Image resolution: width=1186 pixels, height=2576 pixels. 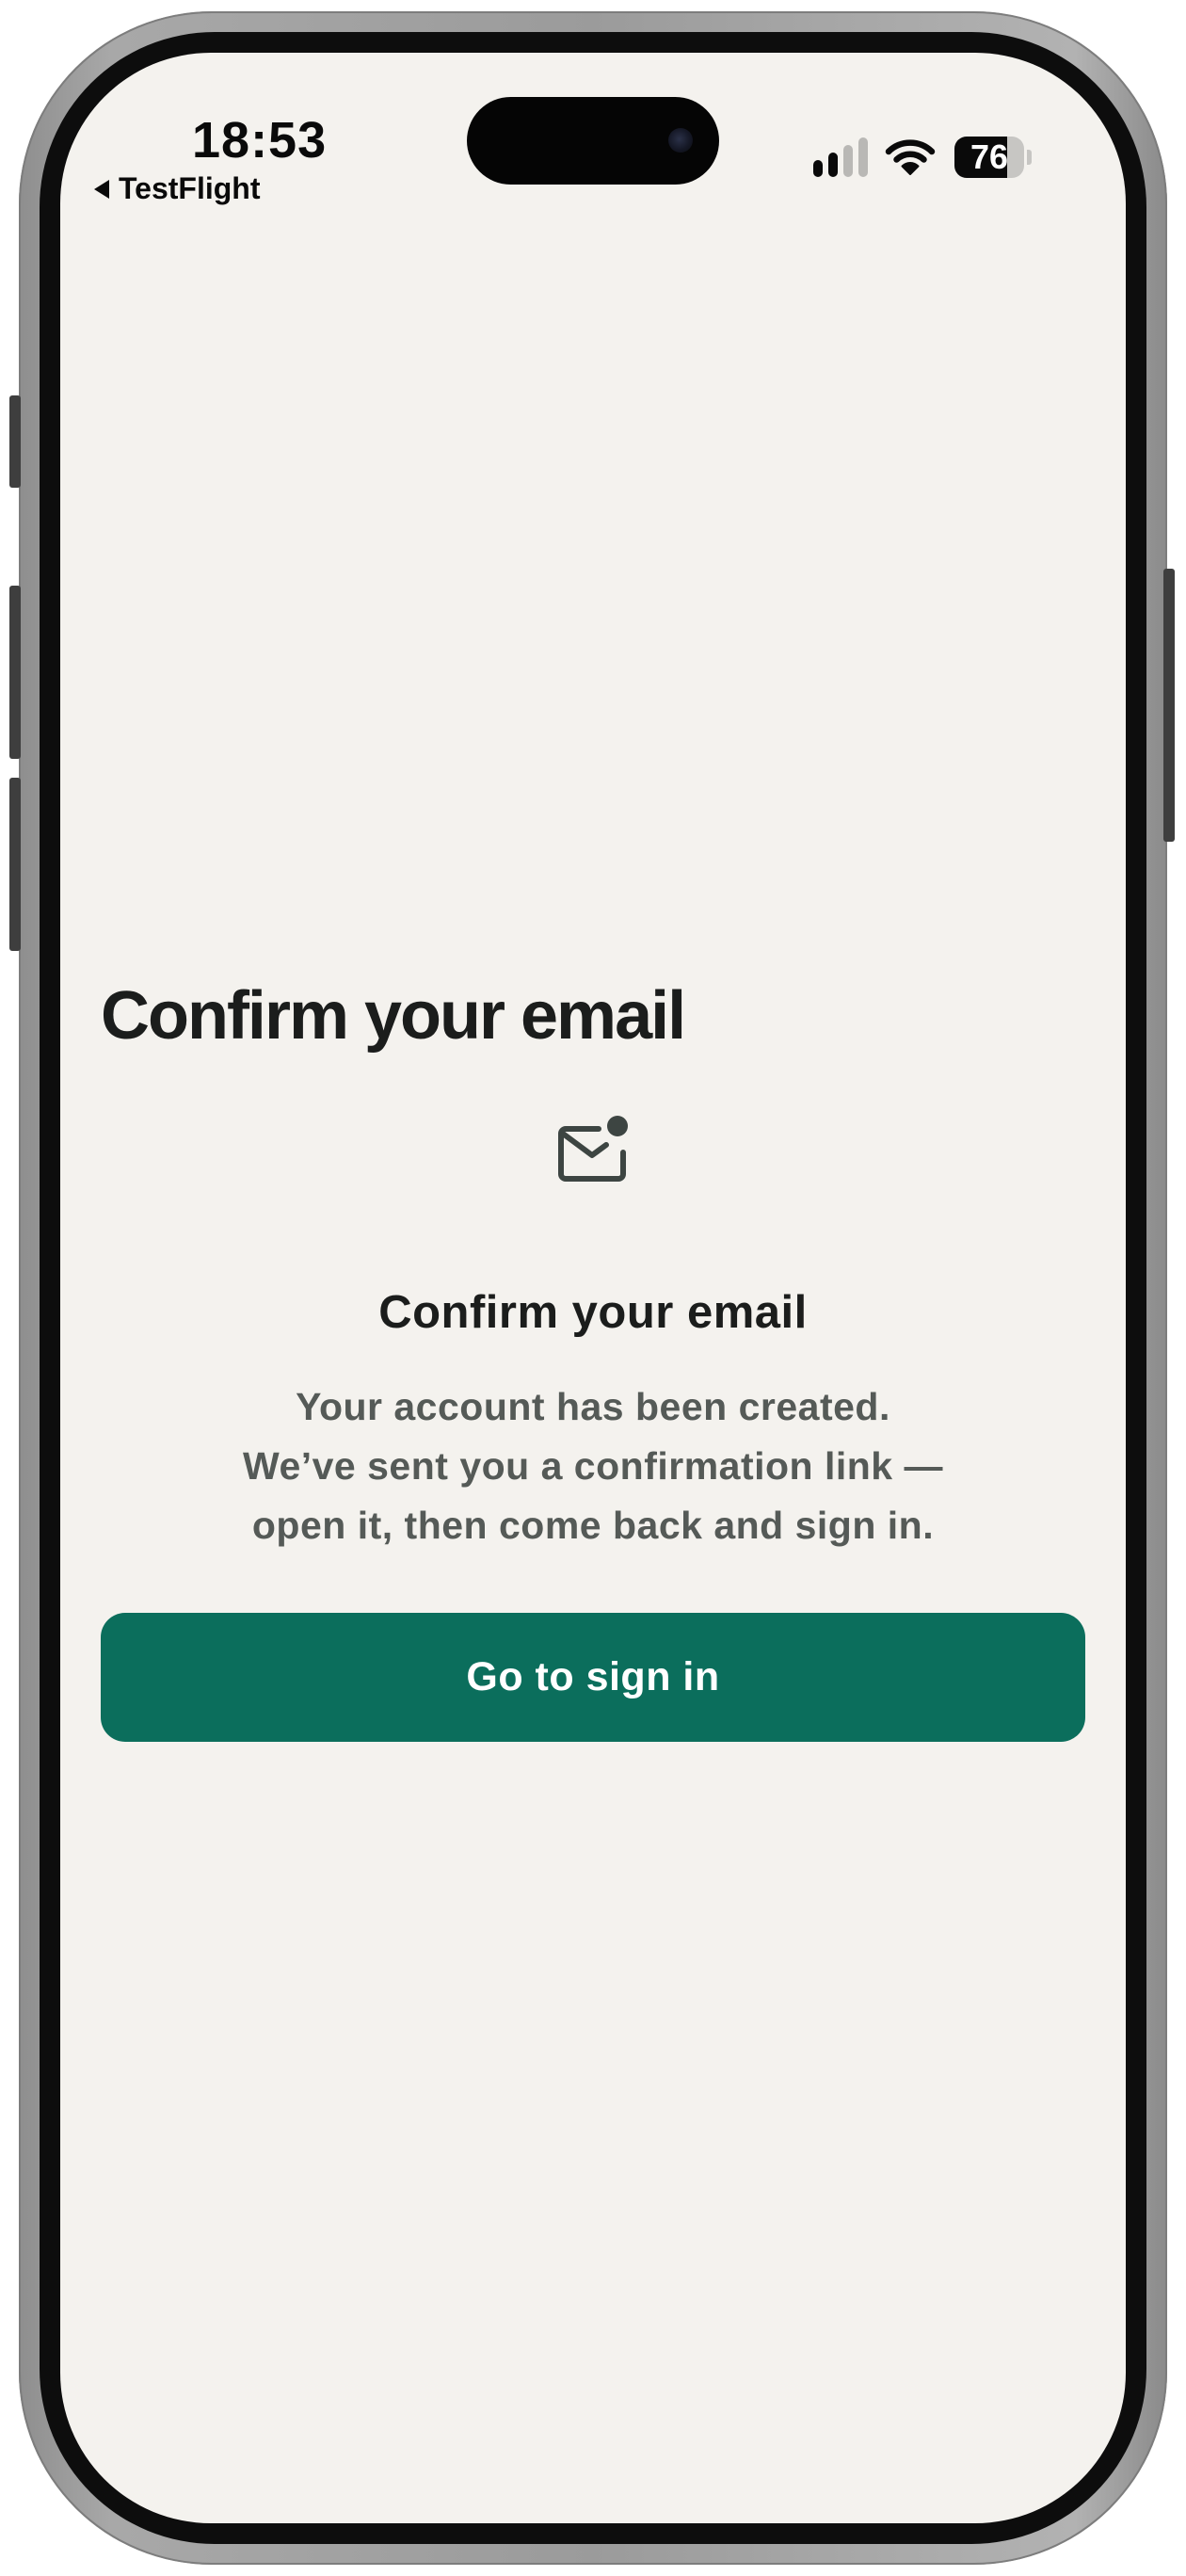 What do you see at coordinates (15, 864) in the screenshot?
I see `volume-down-button` at bounding box center [15, 864].